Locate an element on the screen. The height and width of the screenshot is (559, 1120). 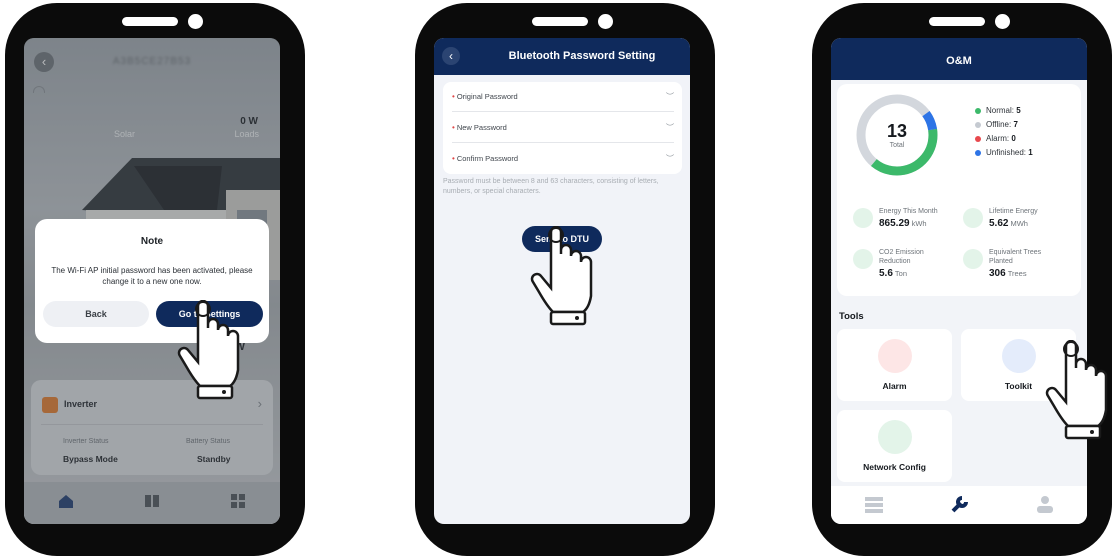
original-password-label: Original Password is located at coordinates (487, 96).